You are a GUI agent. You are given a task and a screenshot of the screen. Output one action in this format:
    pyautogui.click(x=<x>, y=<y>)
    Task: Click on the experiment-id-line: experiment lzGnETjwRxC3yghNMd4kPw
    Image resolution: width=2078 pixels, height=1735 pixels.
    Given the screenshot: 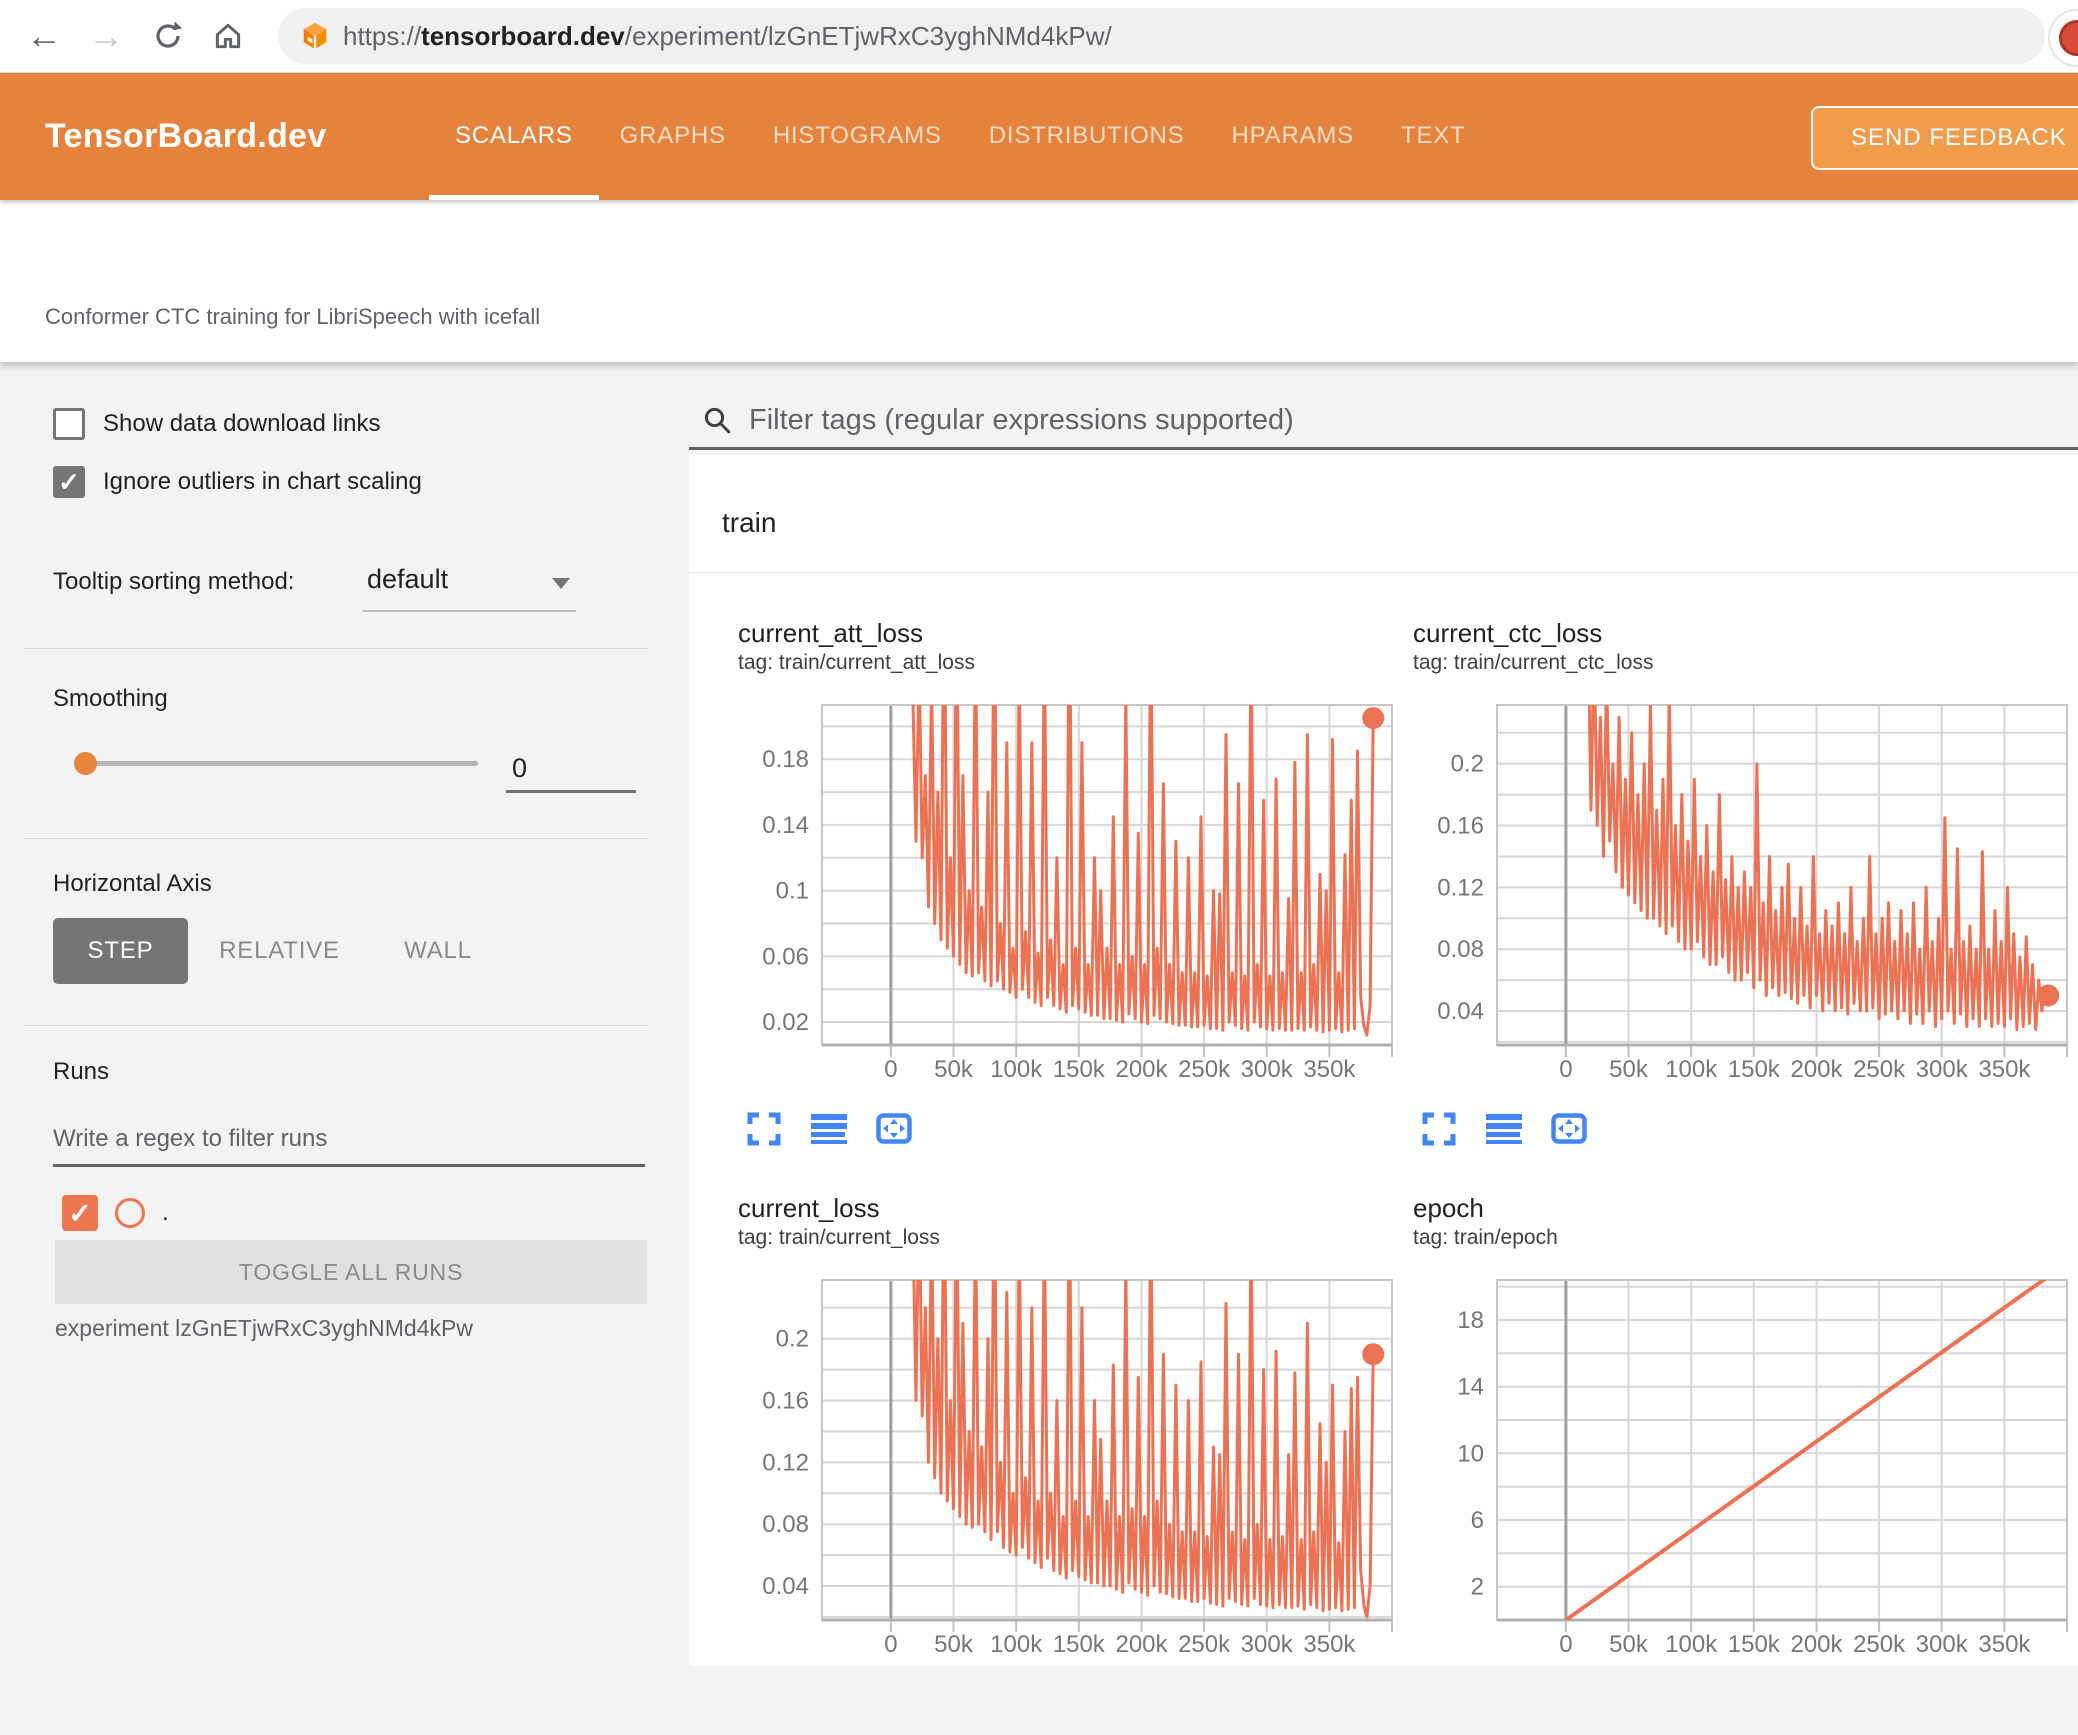 What is the action you would take?
    pyautogui.click(x=264, y=1328)
    